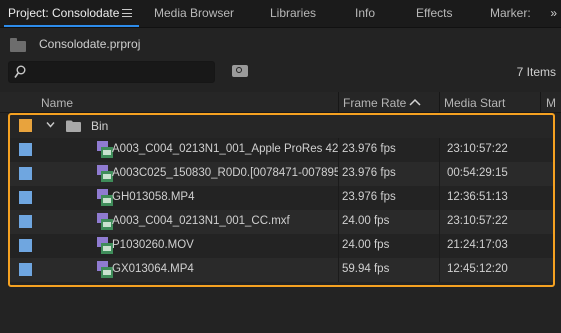 The width and height of the screenshot is (561, 333). I want to click on clip-media-start: 12:45:12:20, so click(477, 269).